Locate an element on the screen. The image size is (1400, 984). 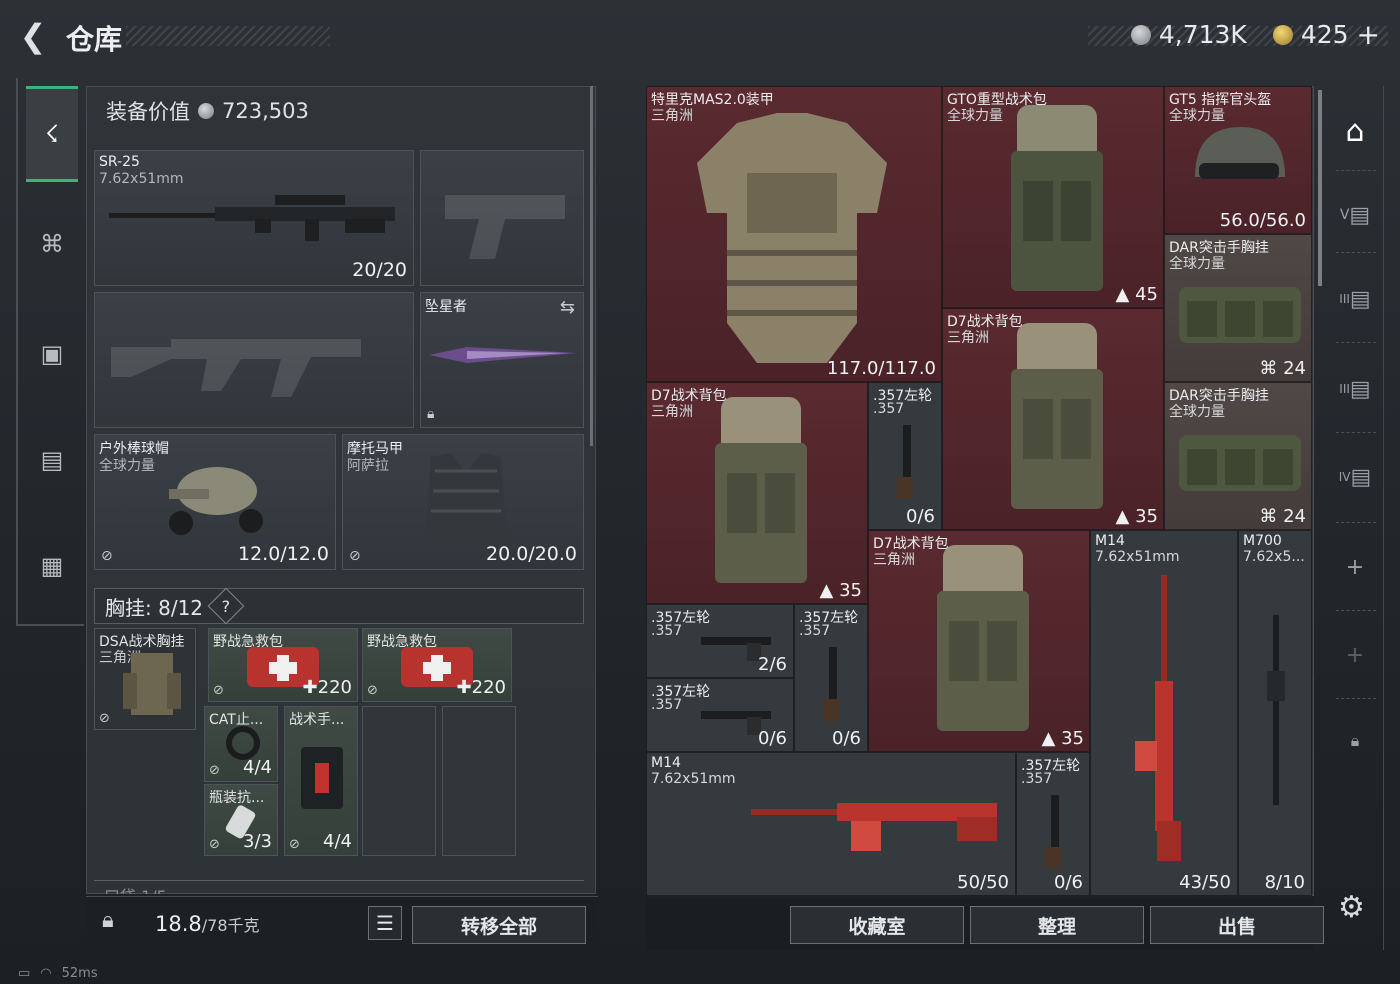
equip-value-amount: 723,503 is located at coordinates (265, 111).